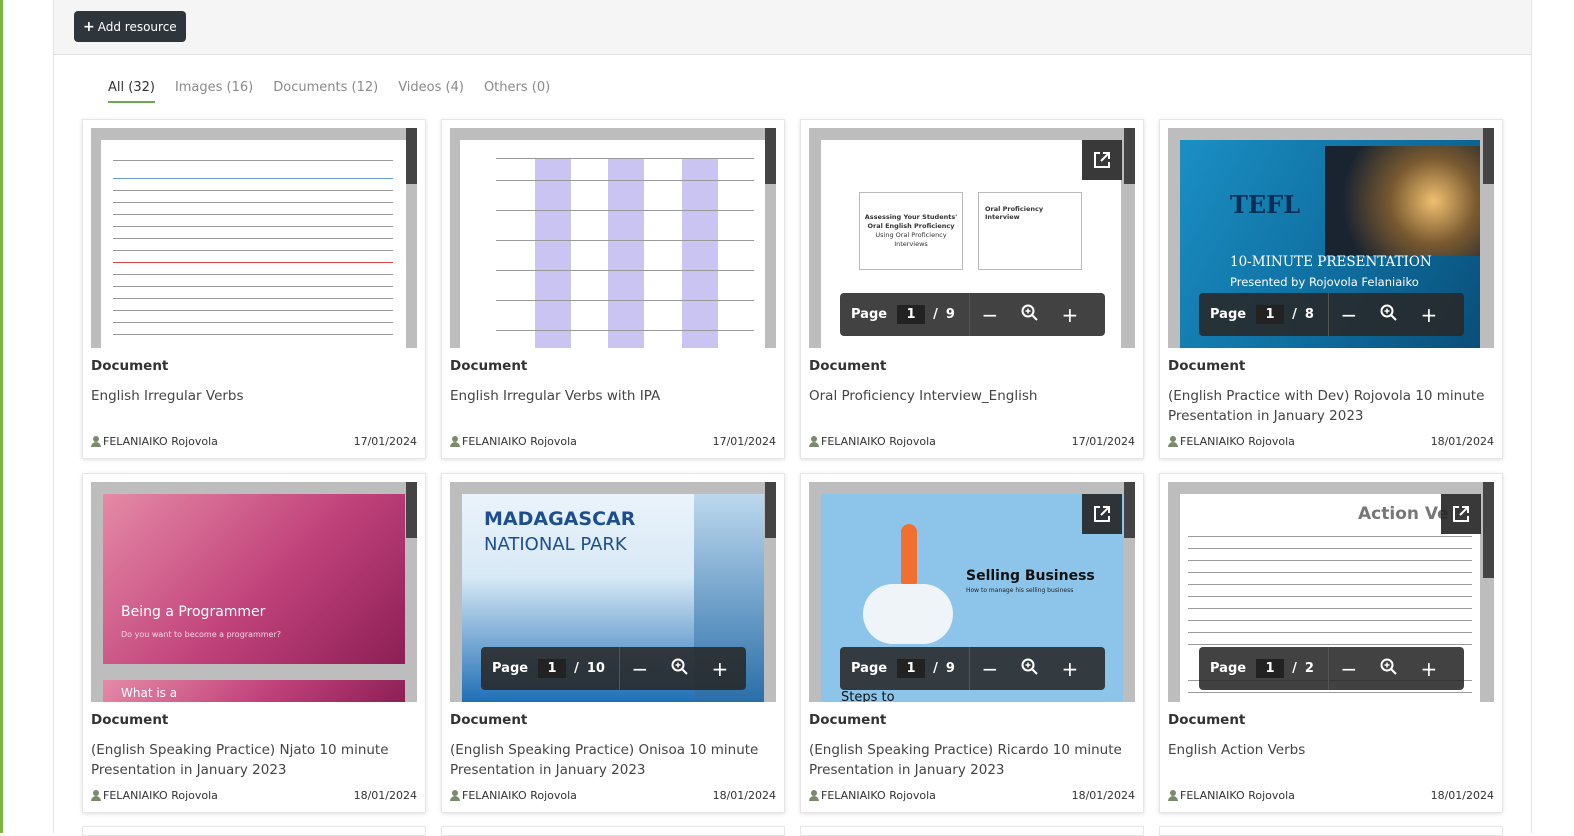  I want to click on action-verbs-title: Action Ve, so click(1403, 514).